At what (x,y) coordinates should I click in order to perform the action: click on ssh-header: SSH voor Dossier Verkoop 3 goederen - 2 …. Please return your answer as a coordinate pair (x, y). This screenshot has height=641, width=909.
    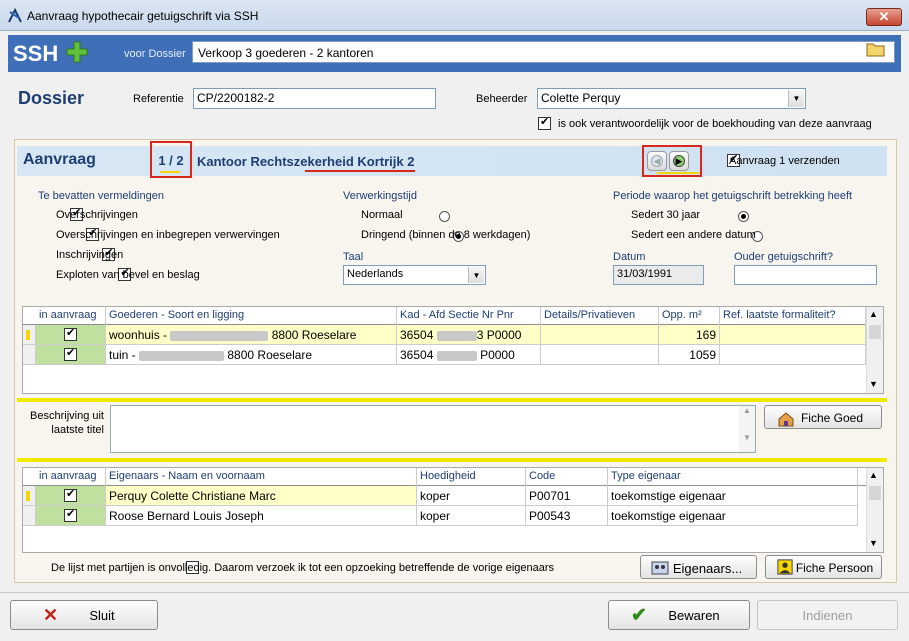
    Looking at the image, I should click on (454, 53).